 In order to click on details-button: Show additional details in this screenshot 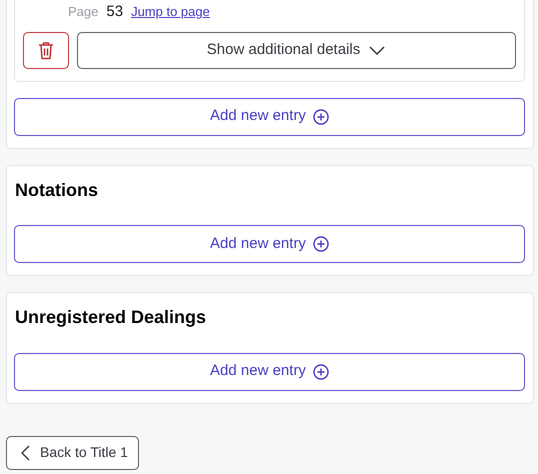, I will do `click(296, 50)`.